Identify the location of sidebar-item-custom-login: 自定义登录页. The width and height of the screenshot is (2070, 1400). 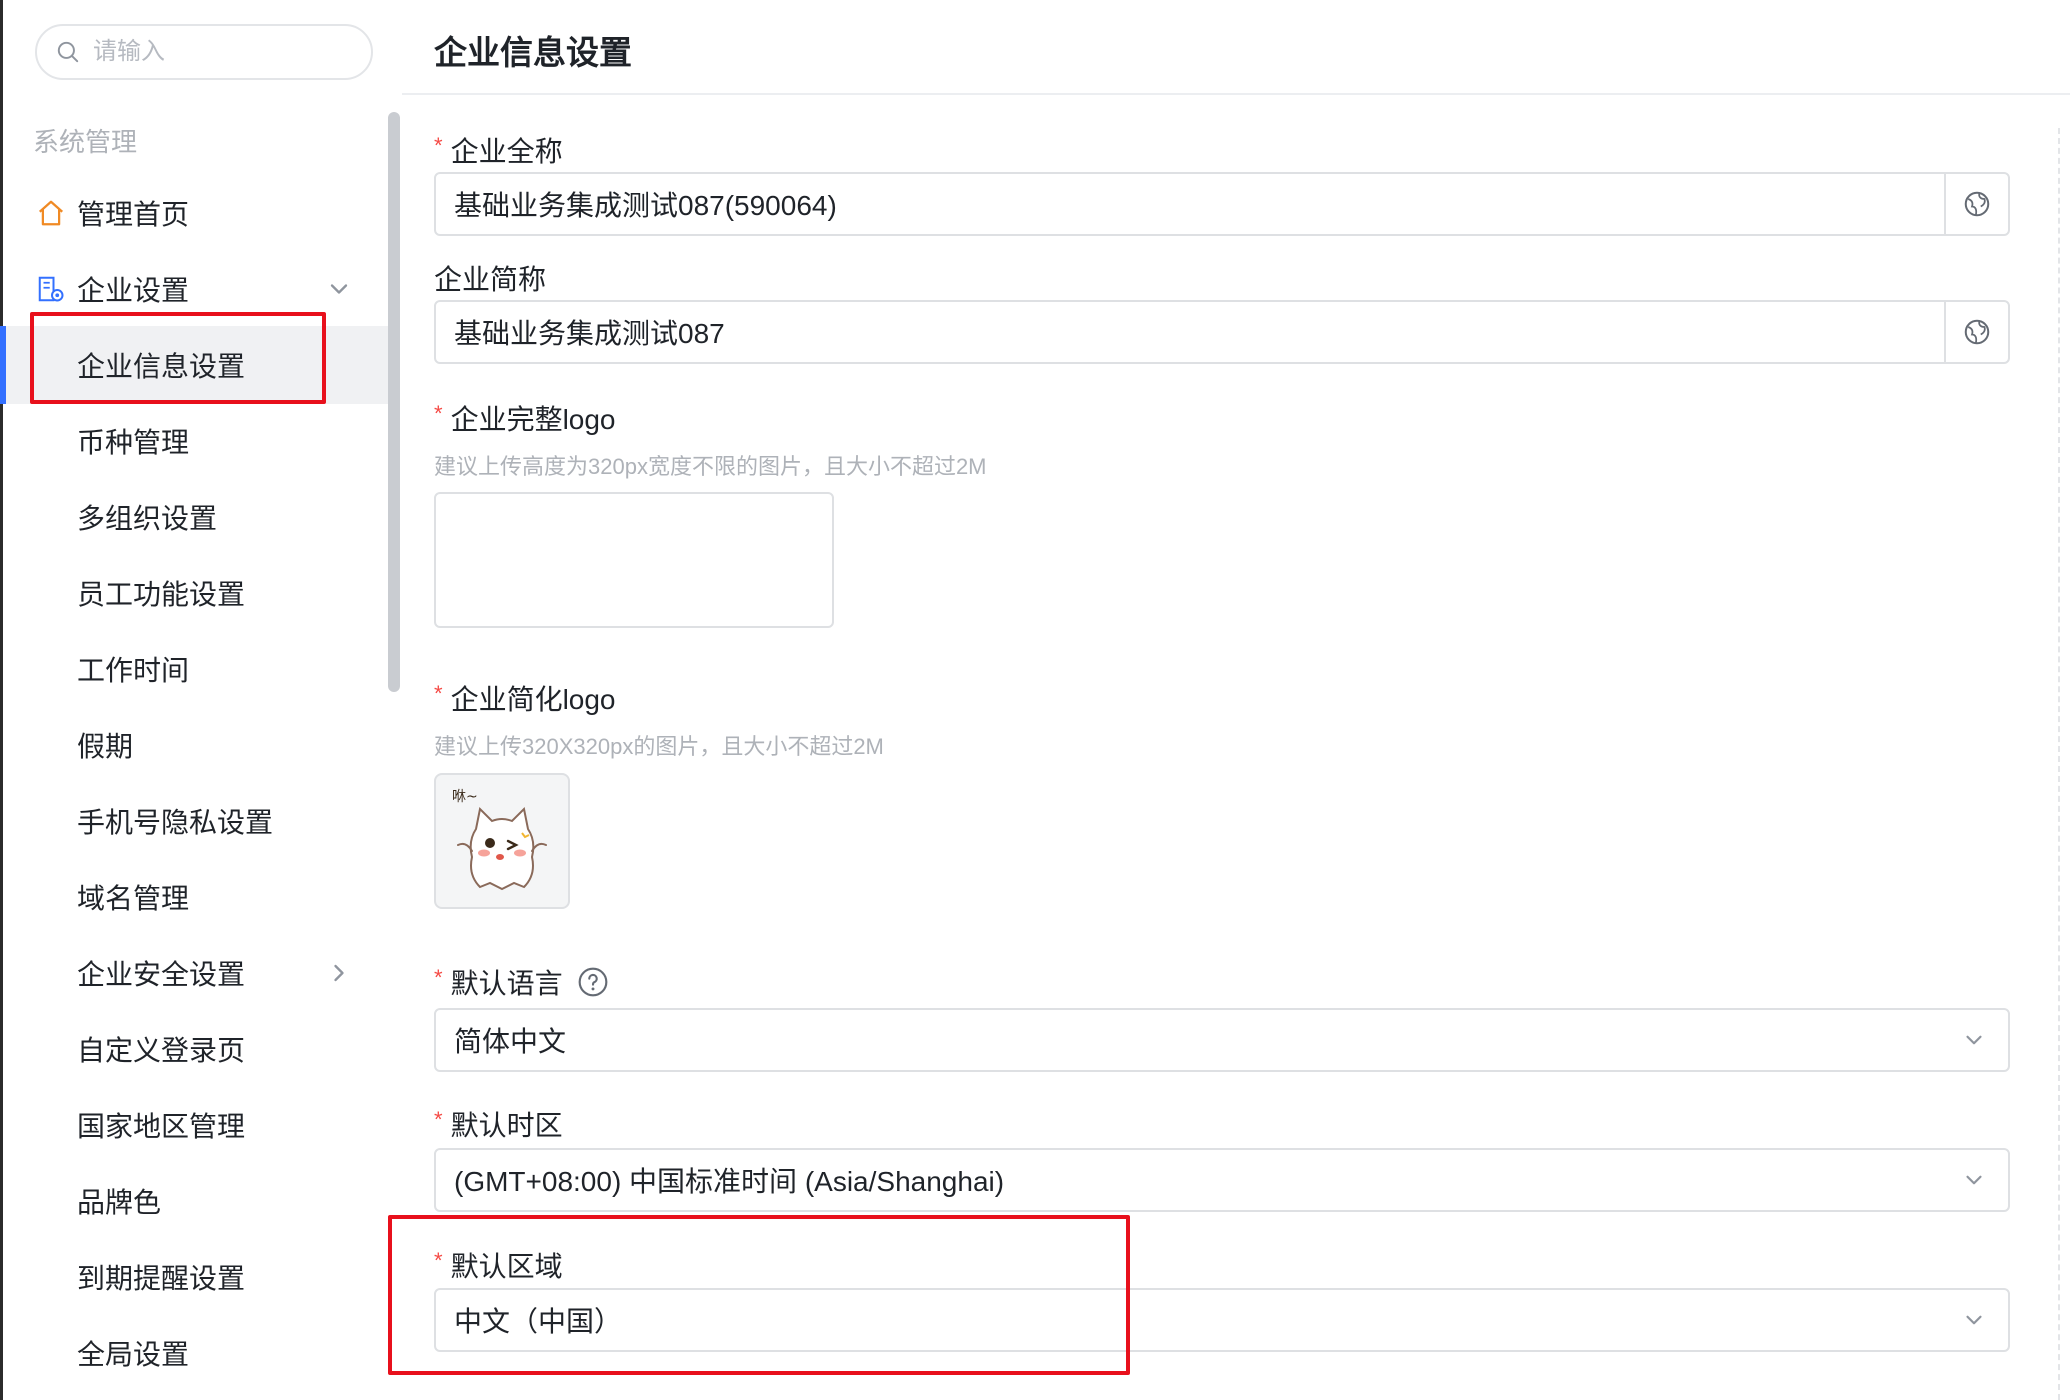
(198, 1049).